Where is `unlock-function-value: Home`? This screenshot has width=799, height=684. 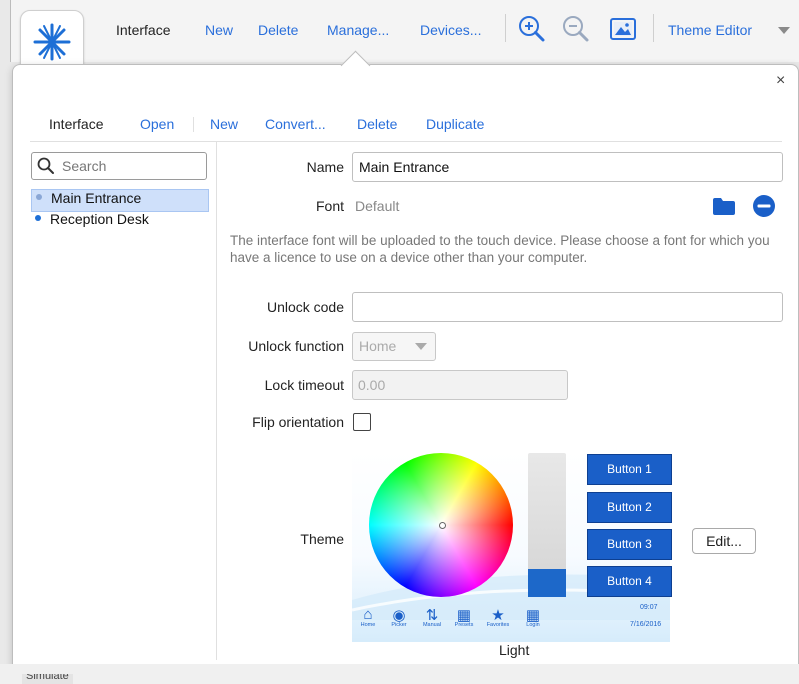 unlock-function-value: Home is located at coordinates (378, 346).